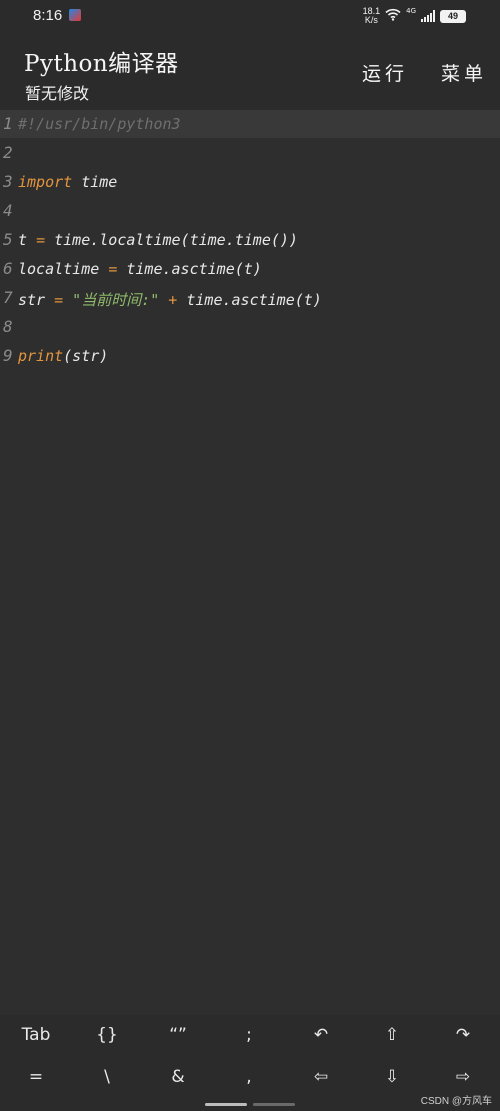 This screenshot has height=1111, width=500. Describe the element at coordinates (385, 72) in the screenshot. I see `run-button: 运行` at that location.